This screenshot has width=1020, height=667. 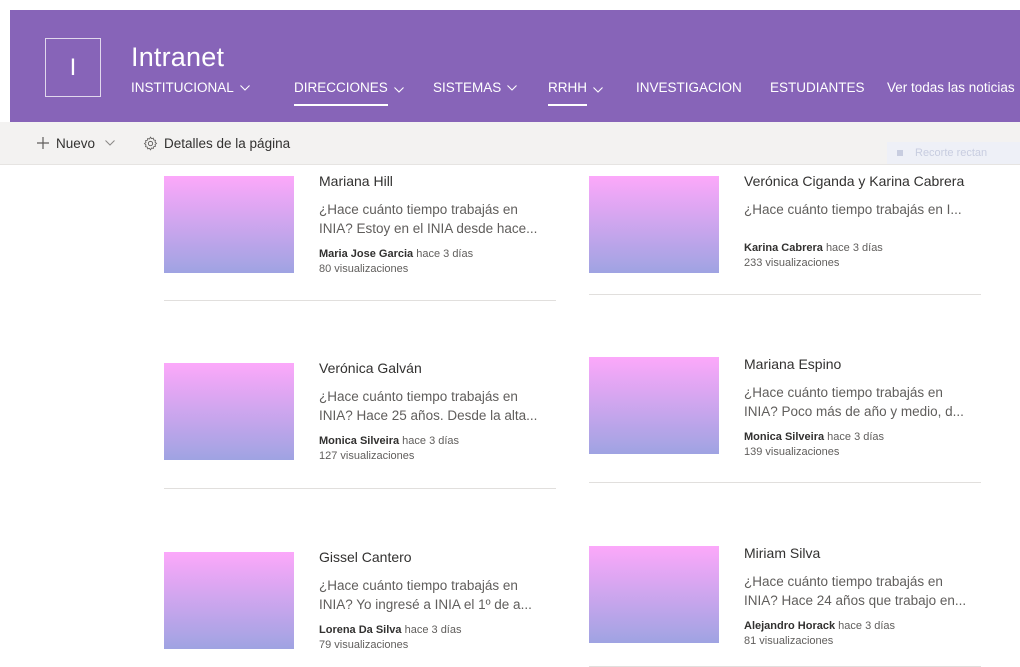 What do you see at coordinates (783, 248) in the screenshot?
I see `news-author: Karina Cabrera` at bounding box center [783, 248].